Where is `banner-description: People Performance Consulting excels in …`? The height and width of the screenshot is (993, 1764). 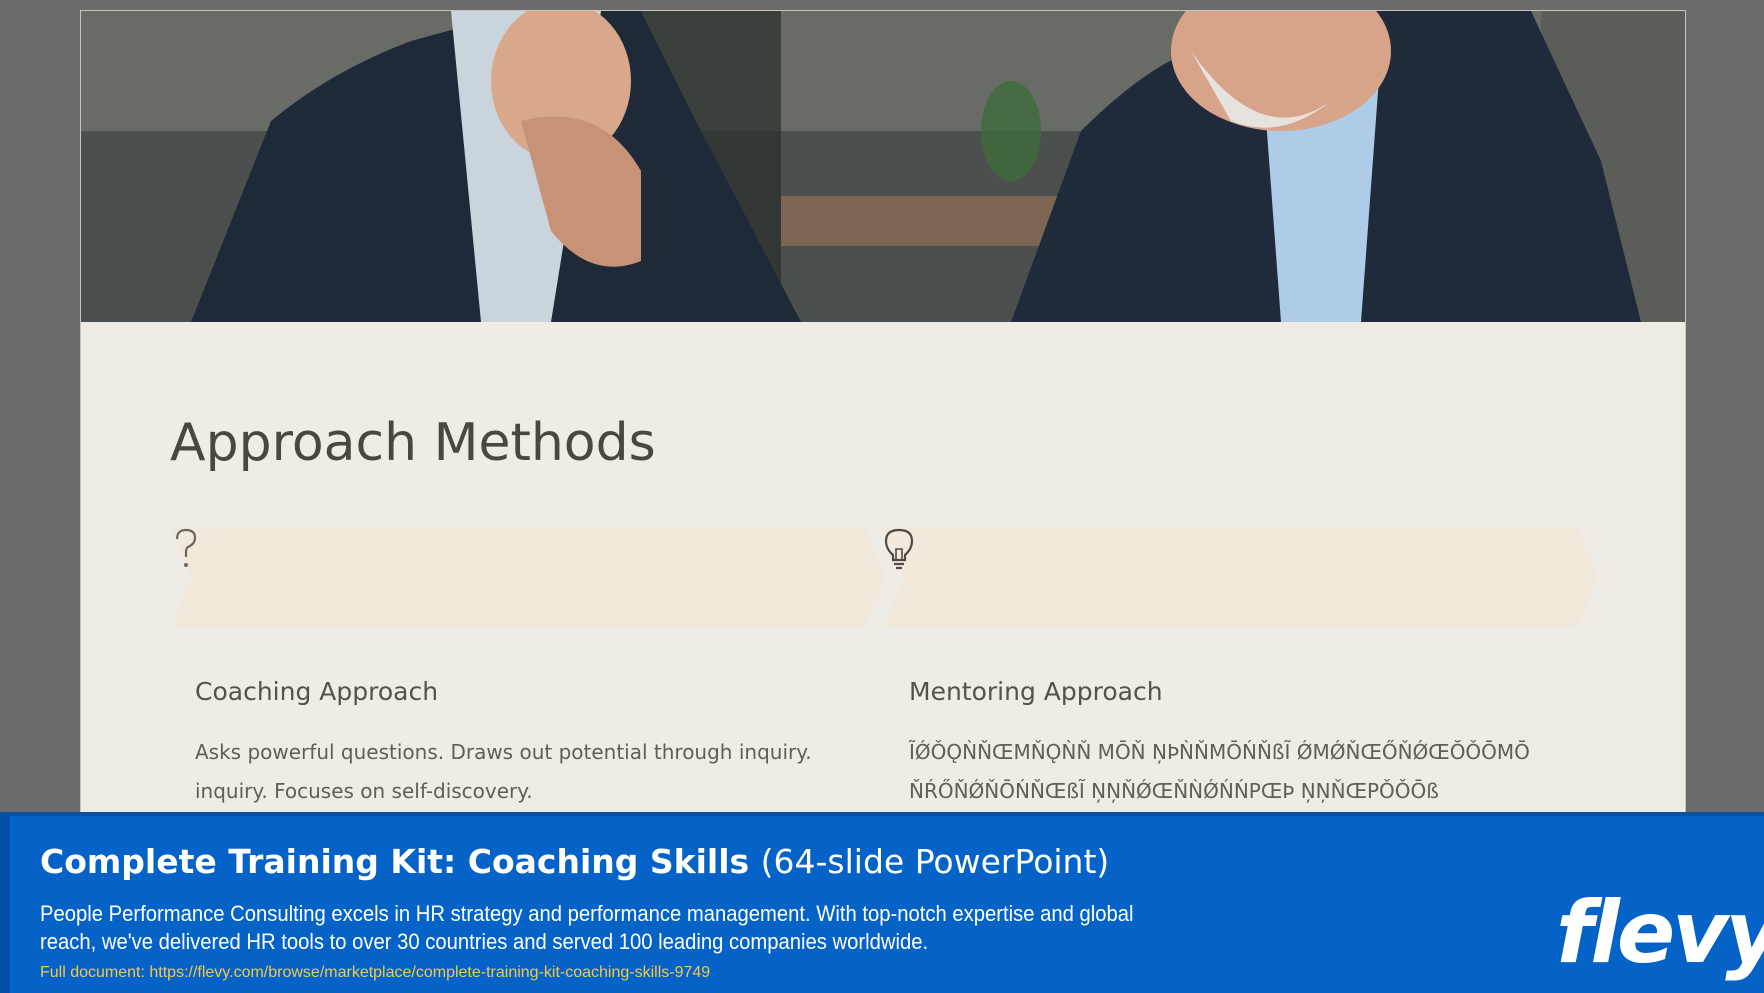
banner-description: People Performance Consulting excels in … is located at coordinates (587, 927).